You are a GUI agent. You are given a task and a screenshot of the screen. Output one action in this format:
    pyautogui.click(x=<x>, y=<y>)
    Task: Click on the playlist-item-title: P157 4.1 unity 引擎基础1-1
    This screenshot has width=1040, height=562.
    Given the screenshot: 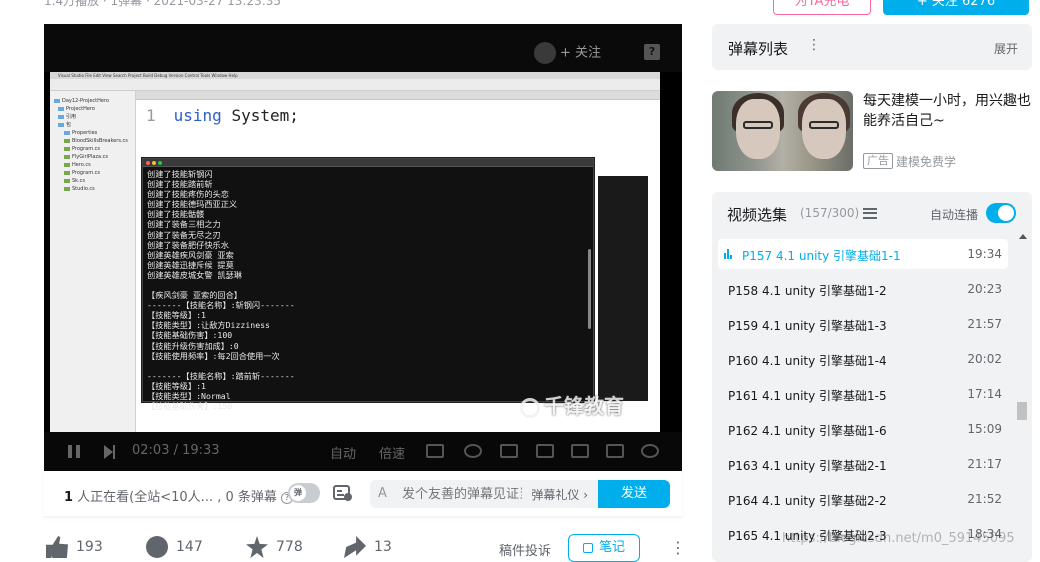 What is the action you would take?
    pyautogui.click(x=821, y=256)
    